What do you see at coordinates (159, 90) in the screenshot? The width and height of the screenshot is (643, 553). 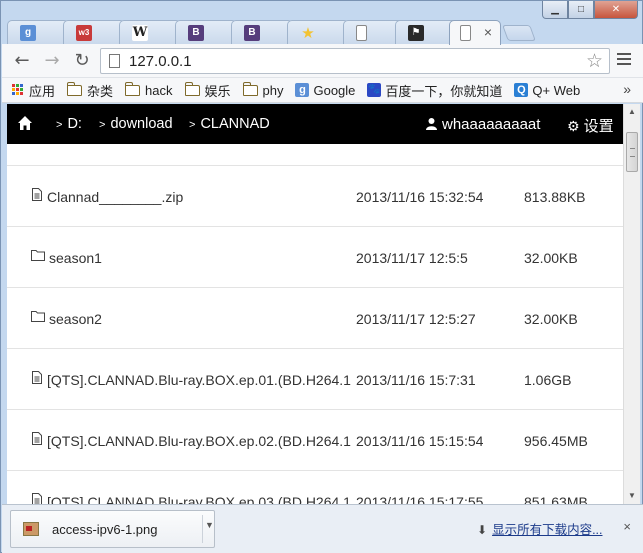 I see `bookmark-label: hack` at bounding box center [159, 90].